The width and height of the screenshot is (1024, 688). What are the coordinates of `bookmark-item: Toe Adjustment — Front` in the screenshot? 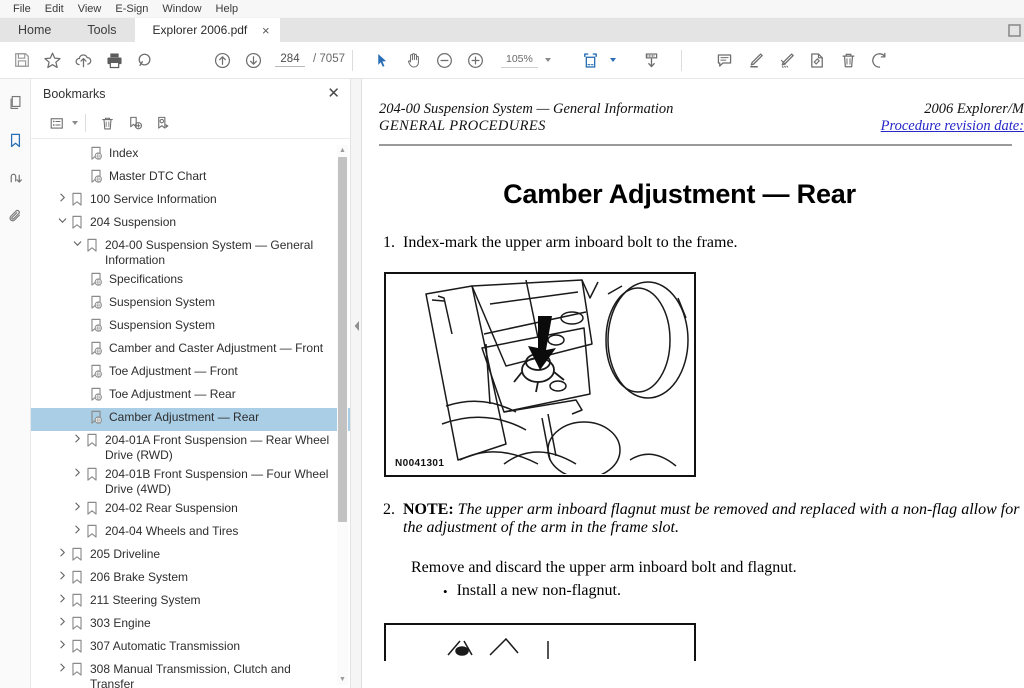 It's located at (190, 373).